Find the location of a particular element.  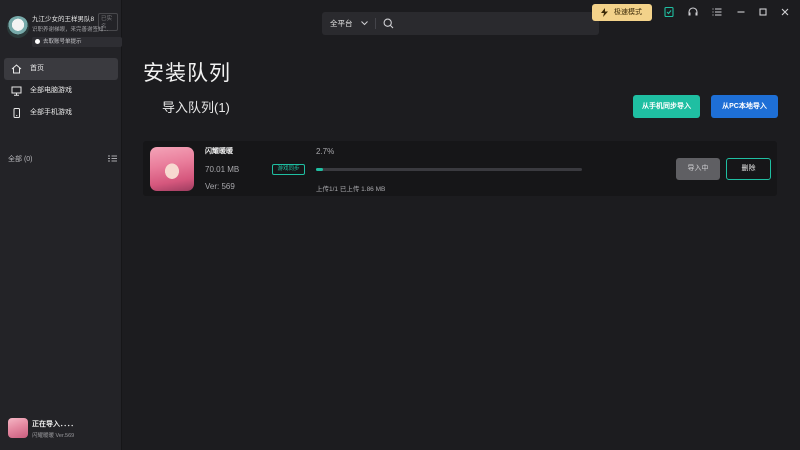

importing-button: 导入中 is located at coordinates (698, 169).